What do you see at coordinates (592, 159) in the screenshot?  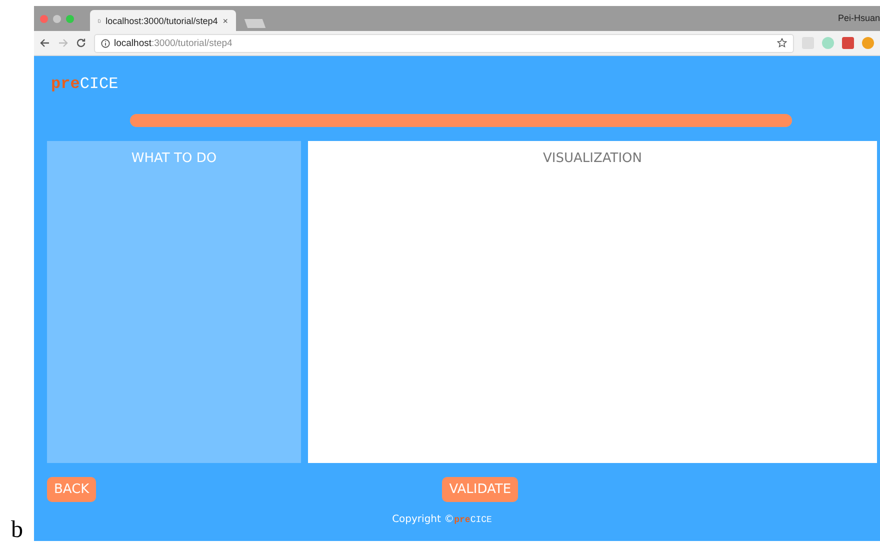 I see `panel-title: VISUALIZATION` at bounding box center [592, 159].